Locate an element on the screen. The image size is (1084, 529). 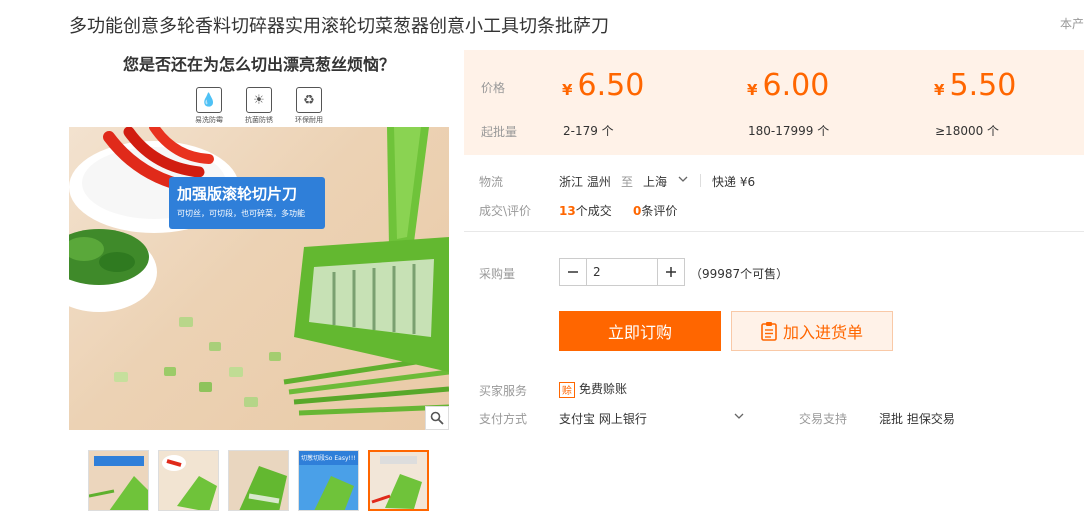
range-tier-2: 180-17999 个 is located at coordinates (789, 131).